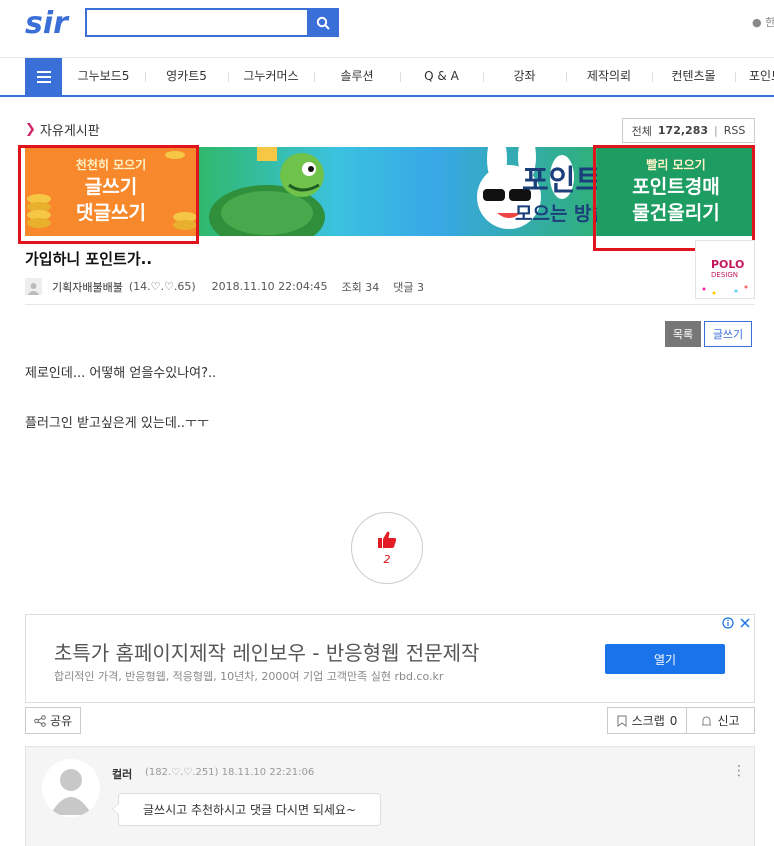 This screenshot has width=774, height=846. What do you see at coordinates (683, 334) in the screenshot?
I see `list-button: 목록` at bounding box center [683, 334].